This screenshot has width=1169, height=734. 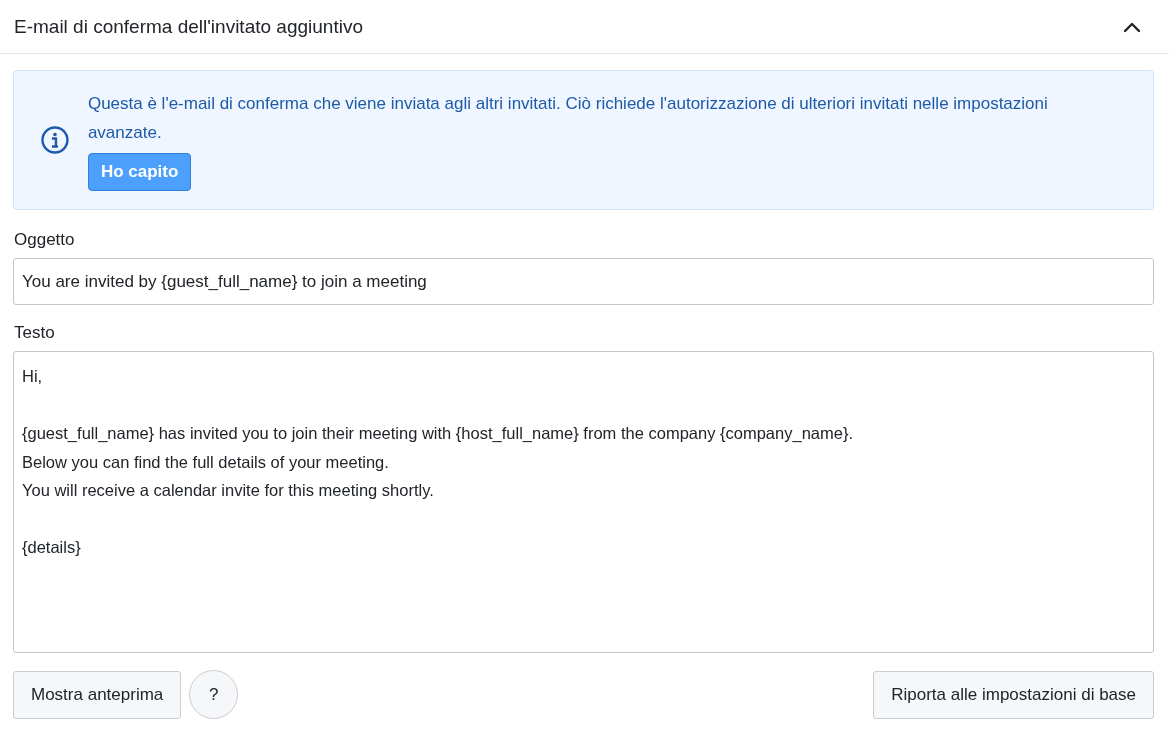 What do you see at coordinates (35, 333) in the screenshot?
I see `body-label: Testo` at bounding box center [35, 333].